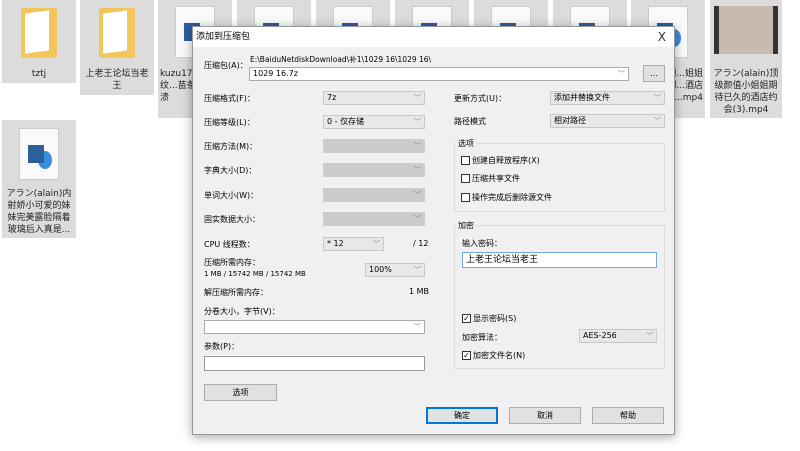 The width and height of the screenshot is (800, 451). What do you see at coordinates (466, 225) in the screenshot?
I see `encryption-group-title: 加密` at bounding box center [466, 225].